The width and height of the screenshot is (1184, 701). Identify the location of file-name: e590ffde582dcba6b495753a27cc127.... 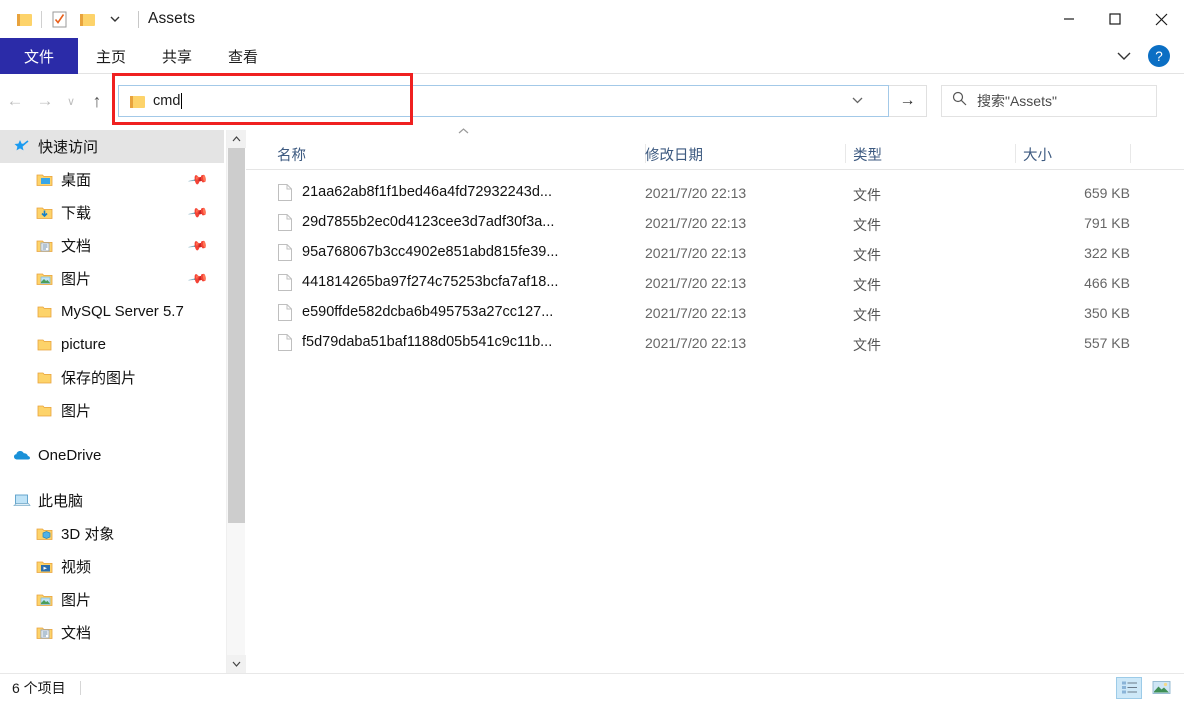
(428, 312).